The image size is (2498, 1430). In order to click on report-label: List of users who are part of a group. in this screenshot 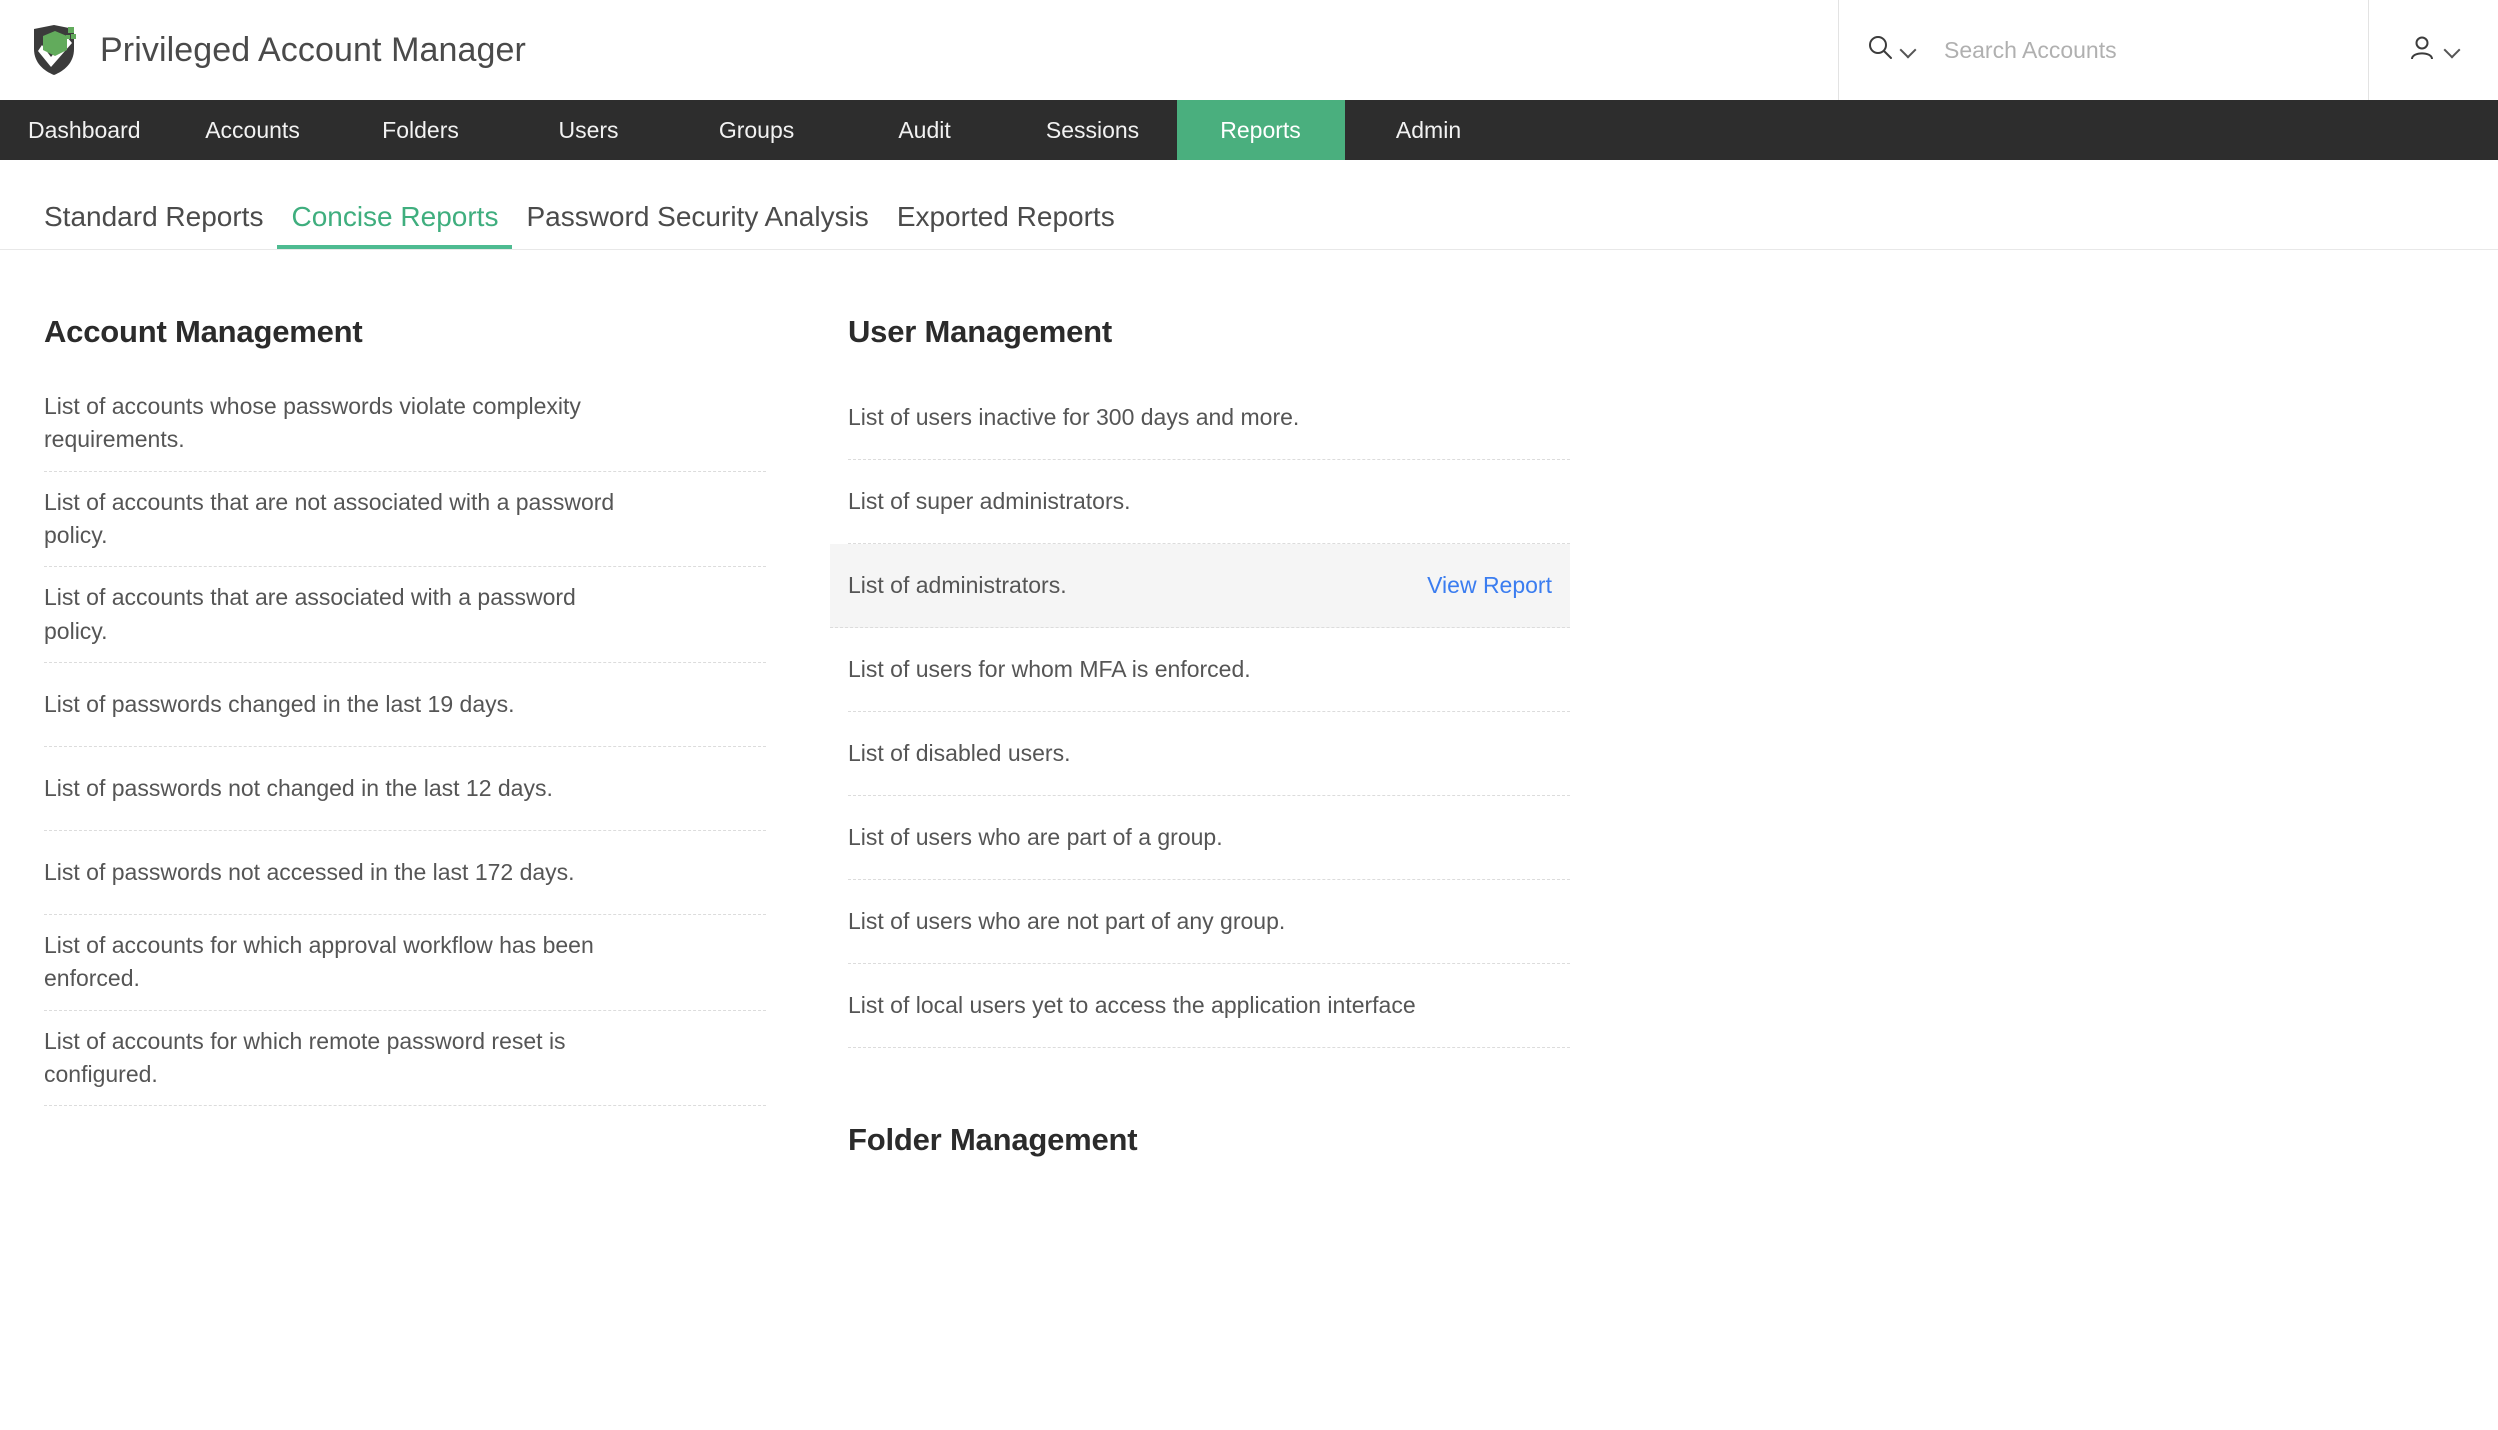, I will do `click(1035, 836)`.